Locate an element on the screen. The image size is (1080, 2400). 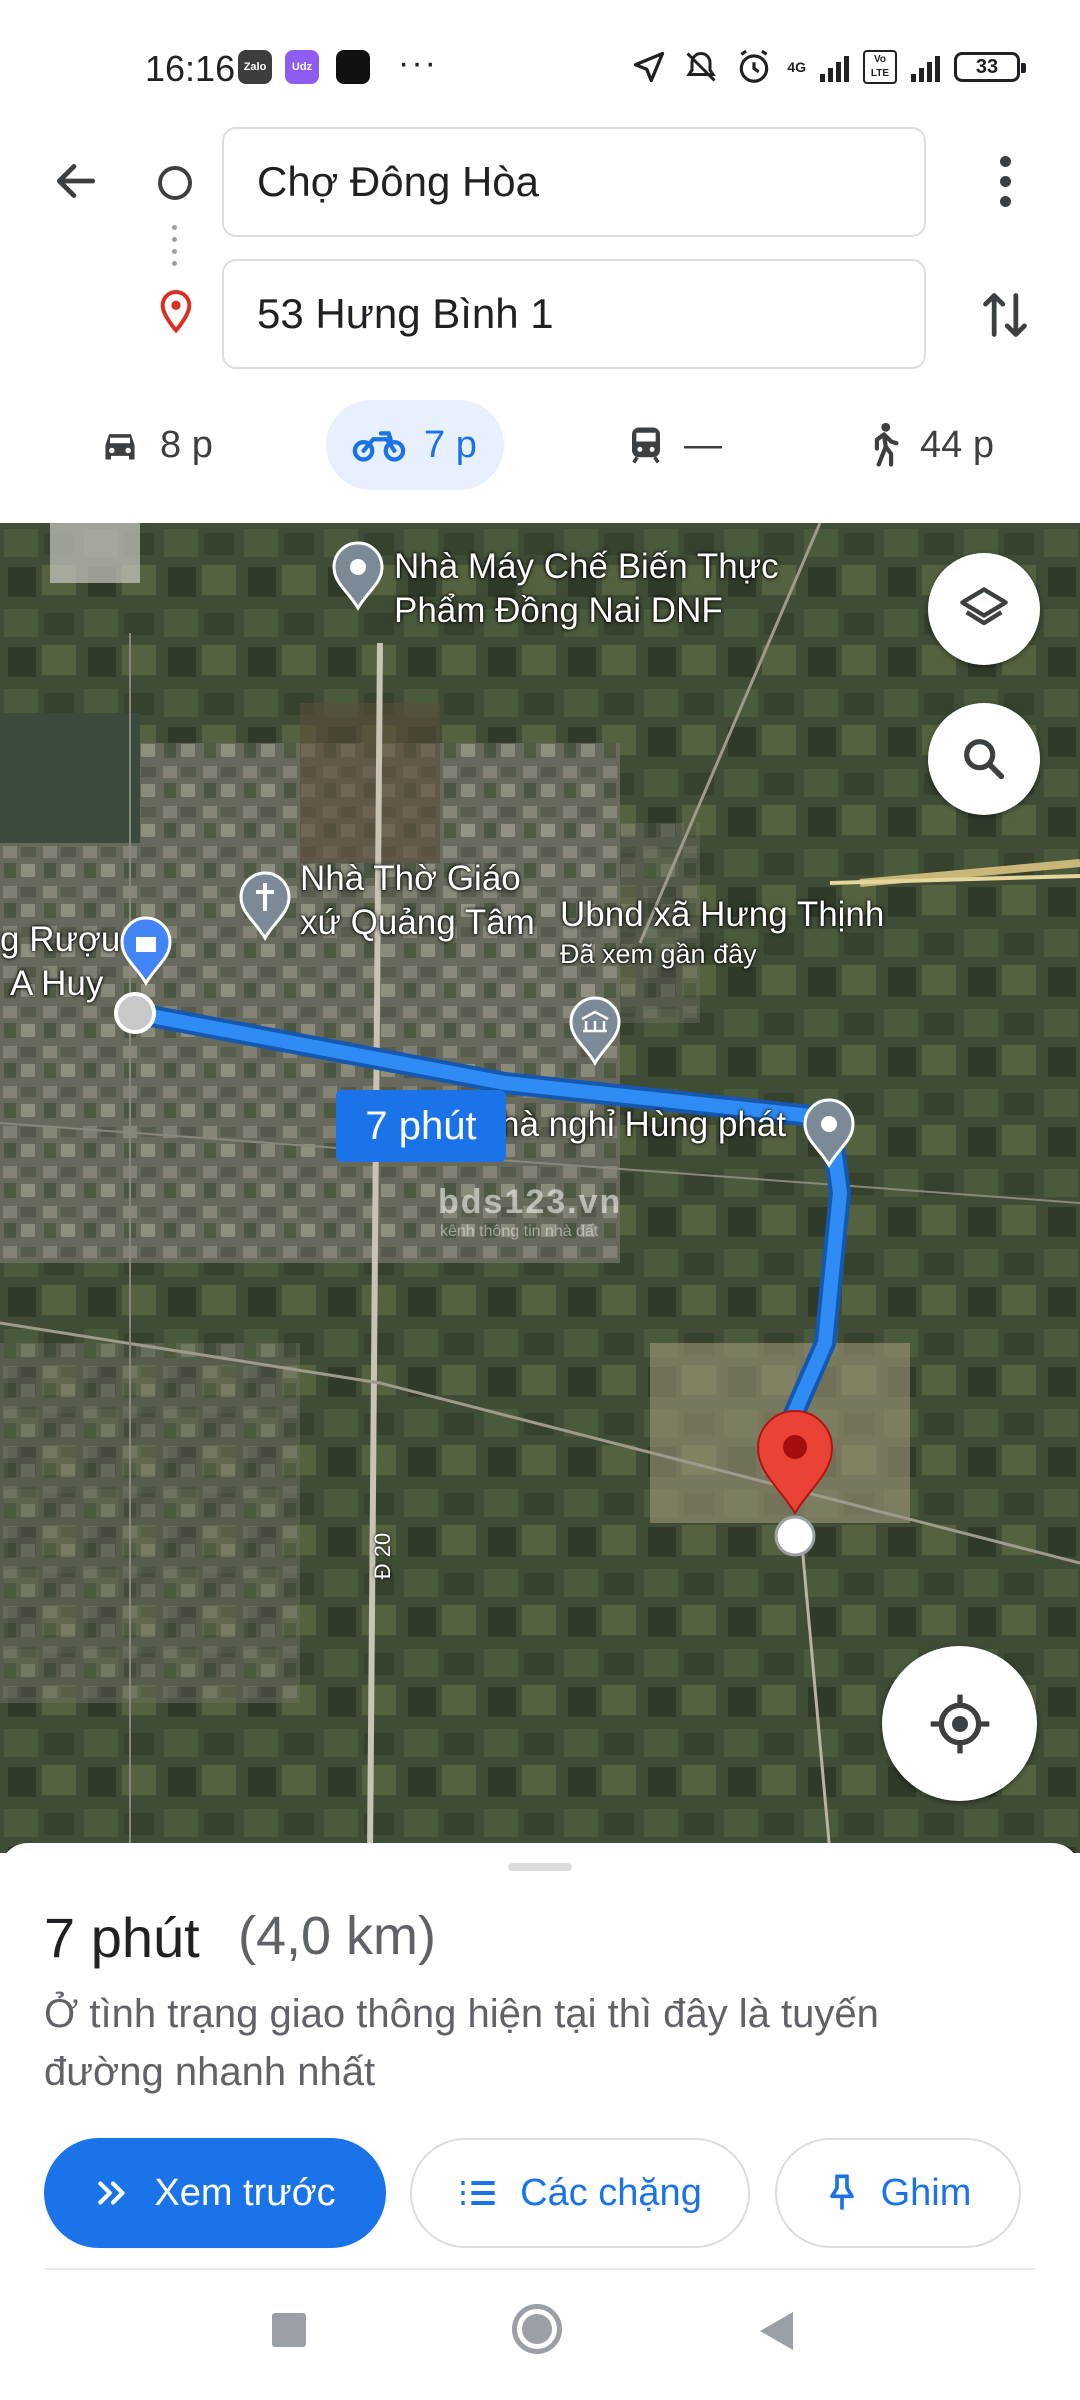
swap-route-button is located at coordinates (1005, 315).